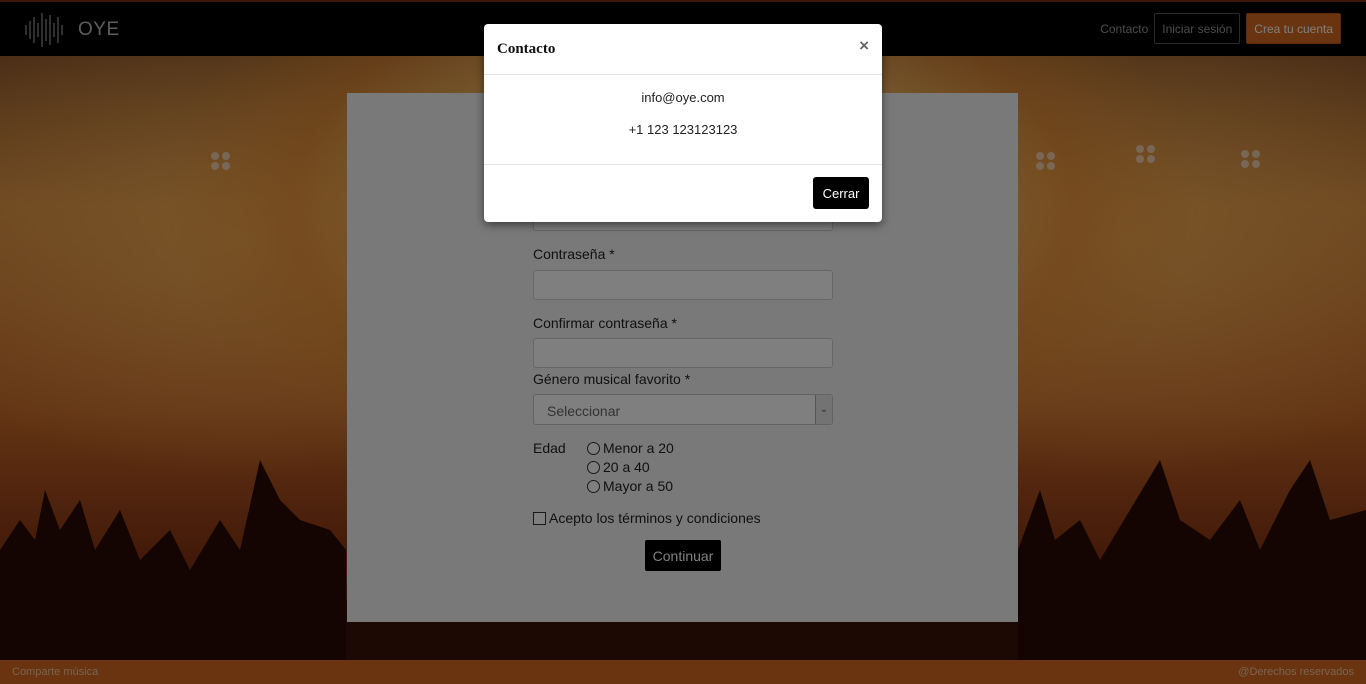 The height and width of the screenshot is (684, 1366). What do you see at coordinates (864, 45) in the screenshot?
I see `close-icon: ×` at bounding box center [864, 45].